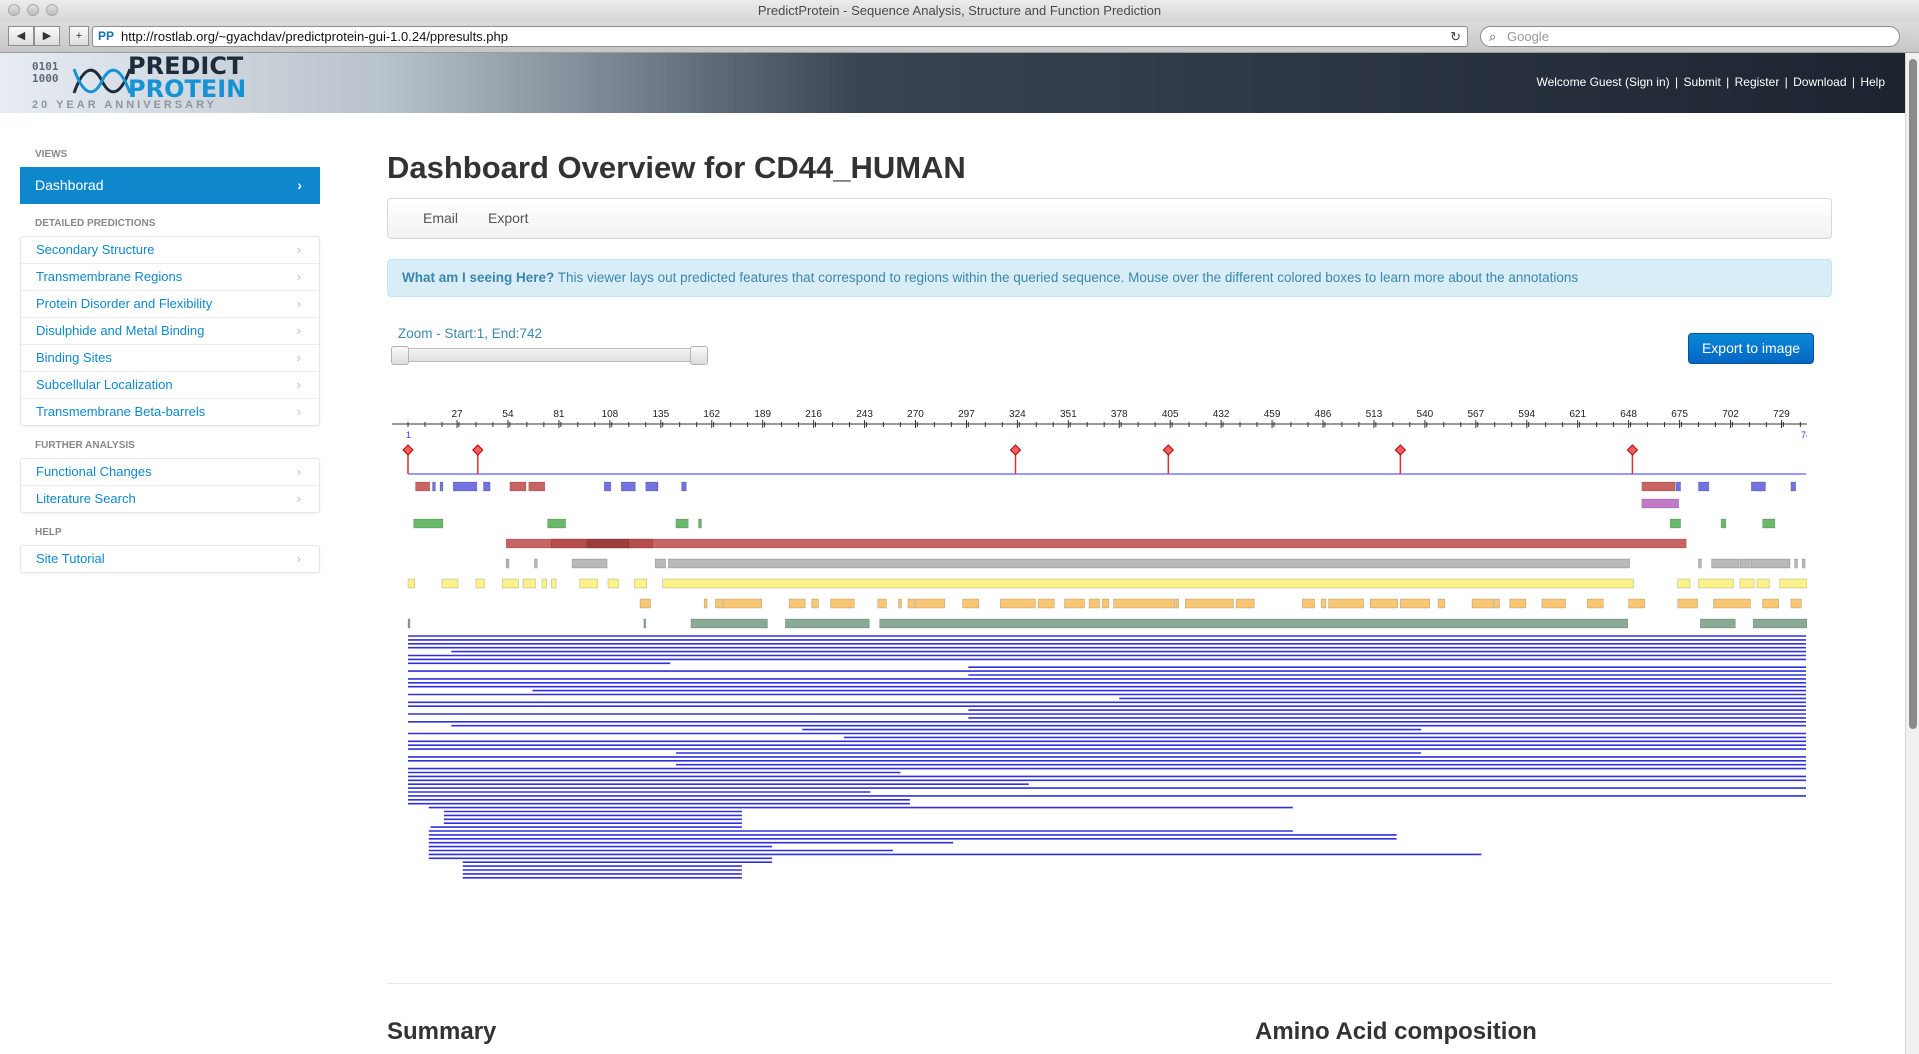  Describe the element at coordinates (610, 414) in the screenshot. I see `ruler-tick-label: 108` at that location.